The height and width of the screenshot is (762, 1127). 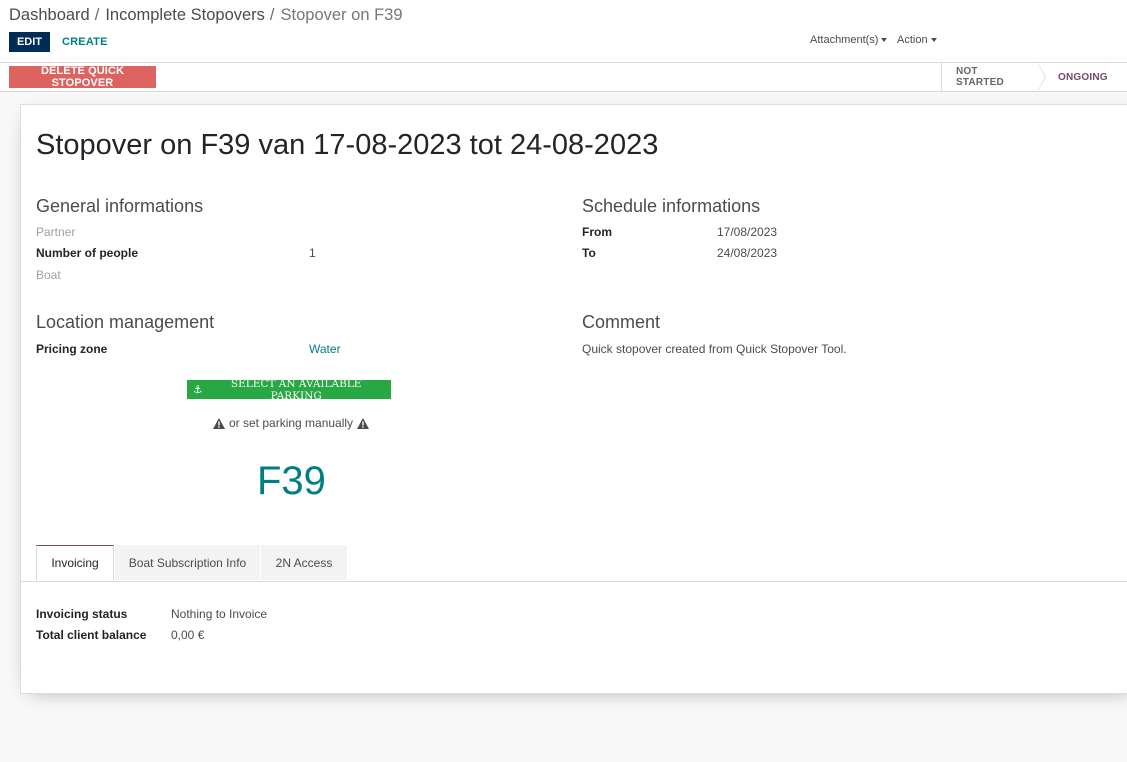 I want to click on partner-label: Partner, so click(x=56, y=232).